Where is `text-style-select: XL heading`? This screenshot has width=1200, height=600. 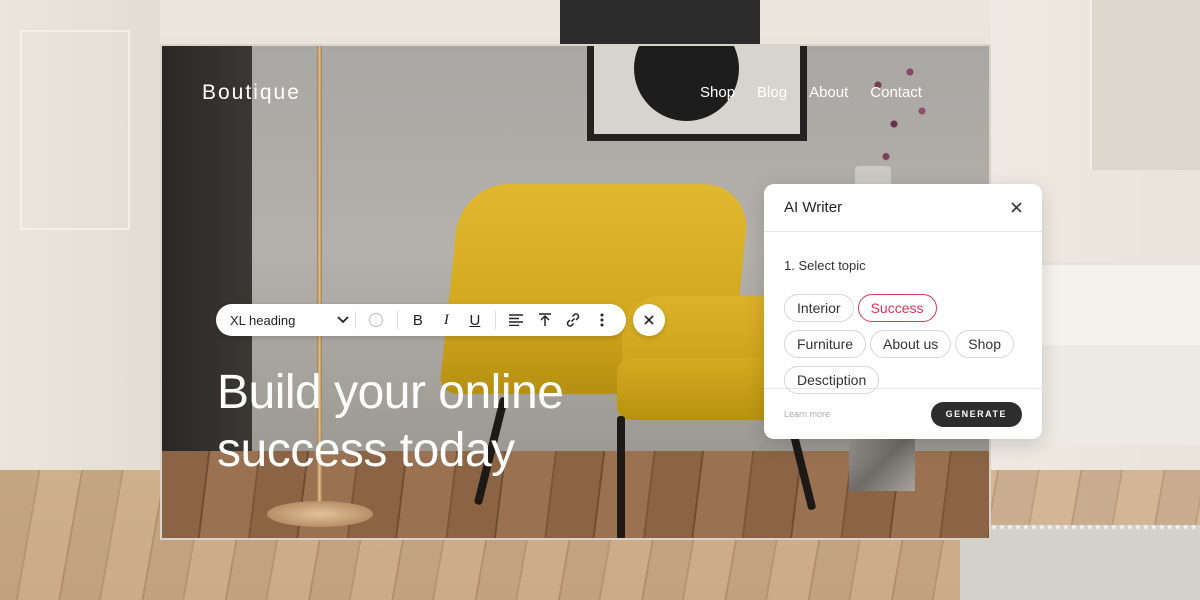
text-style-select: XL heading is located at coordinates (289, 320).